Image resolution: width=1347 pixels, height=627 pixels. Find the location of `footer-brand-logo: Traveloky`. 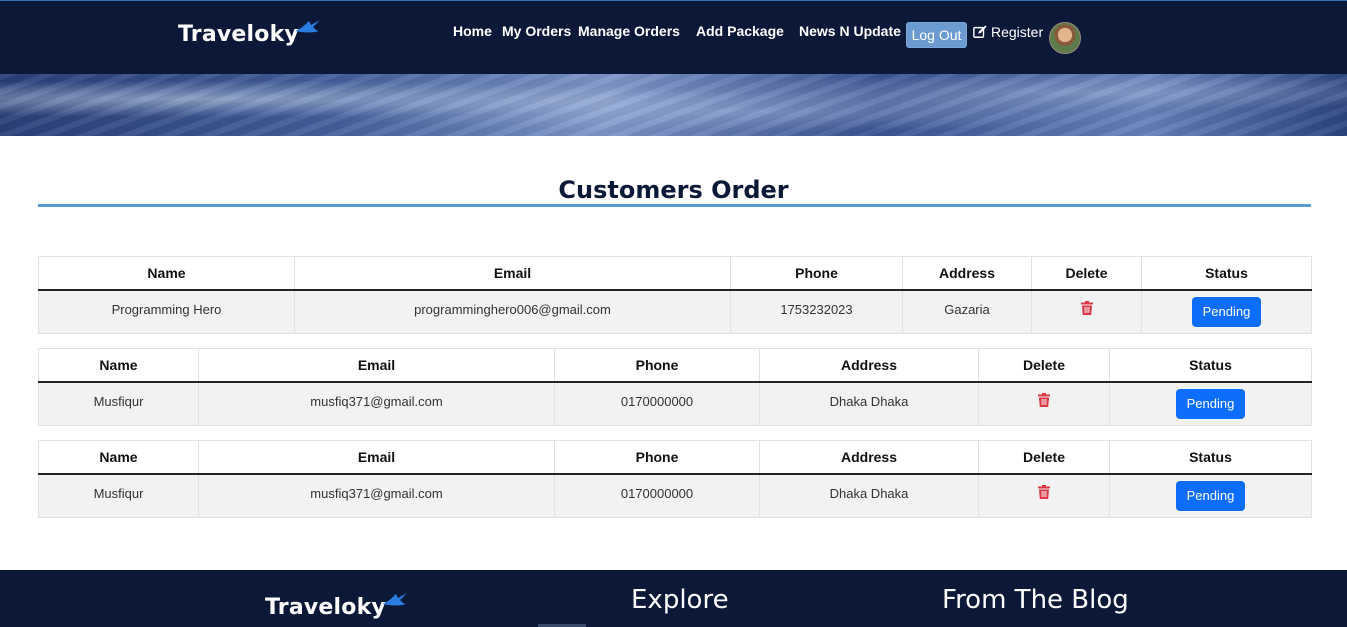

footer-brand-logo: Traveloky is located at coordinates (336, 606).